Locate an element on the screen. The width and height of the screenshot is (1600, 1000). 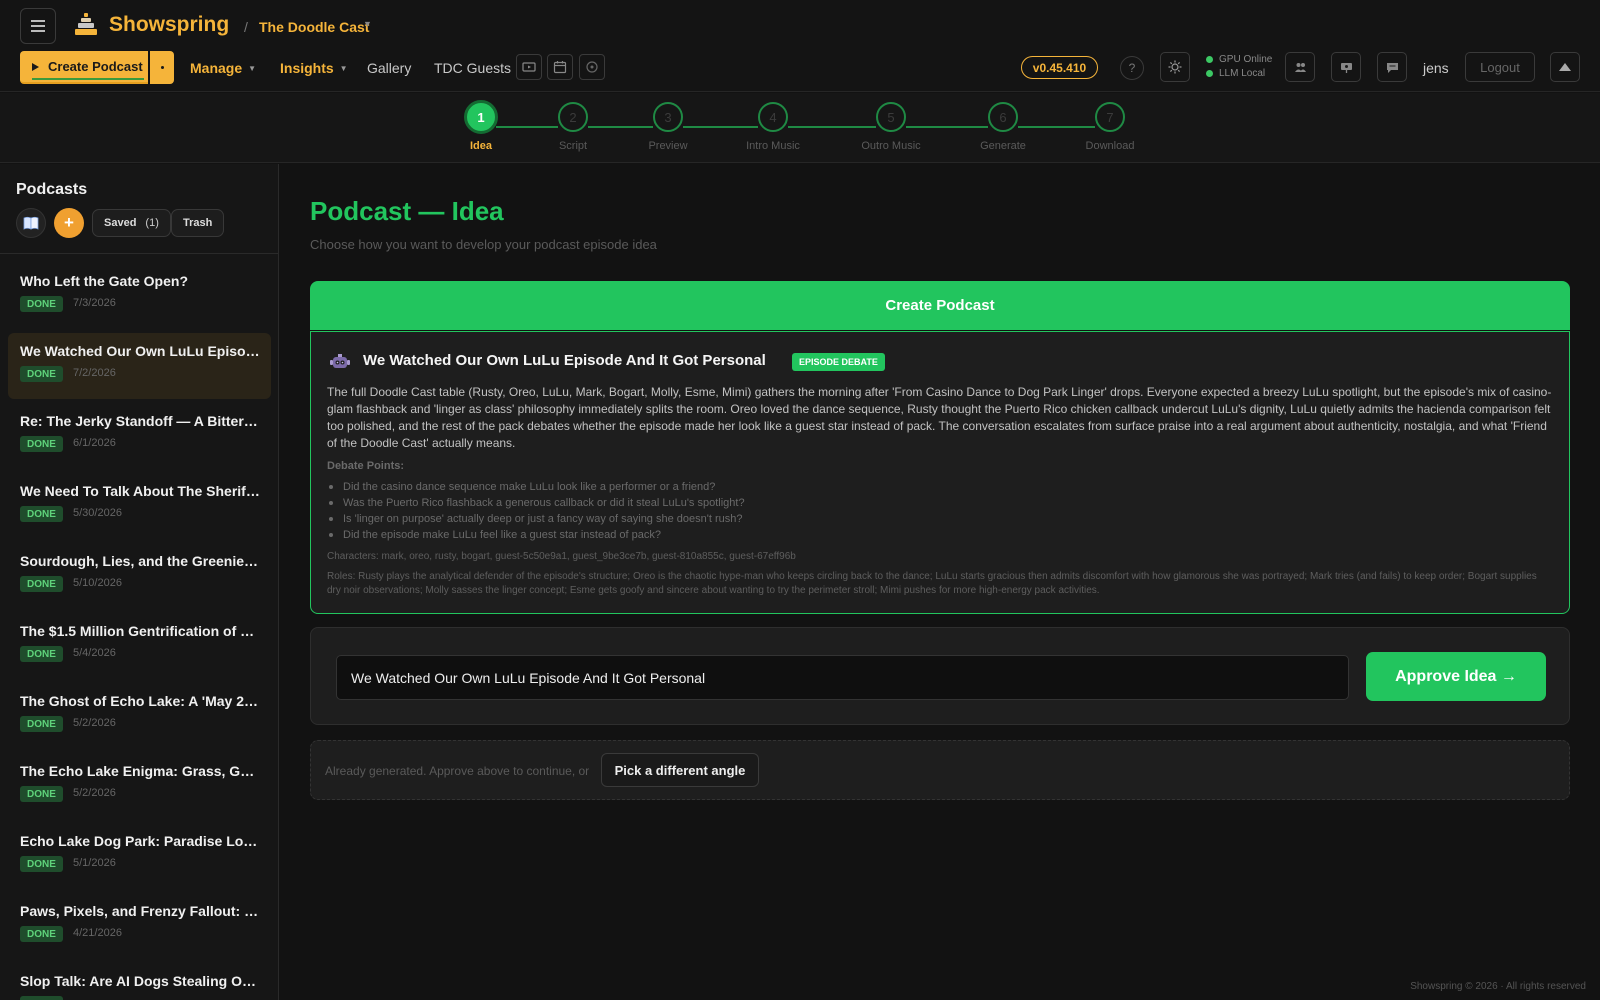
create-podcast-button: Create Podcast is located at coordinates (84, 67).